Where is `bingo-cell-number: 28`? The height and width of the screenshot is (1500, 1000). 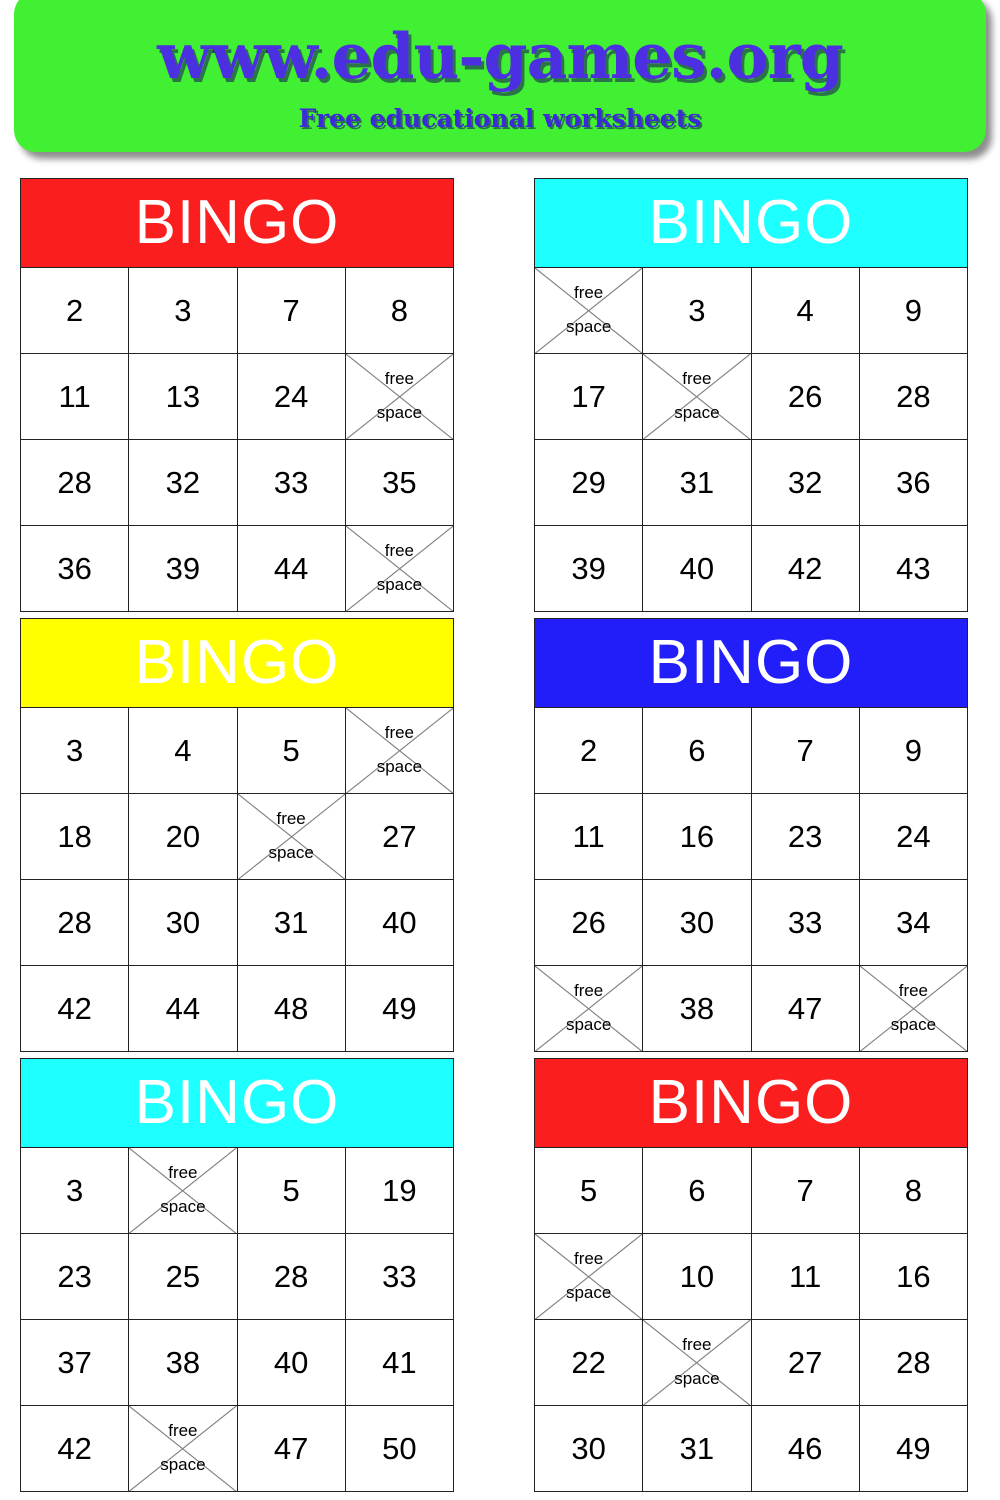 bingo-cell-number: 28 is located at coordinates (913, 396).